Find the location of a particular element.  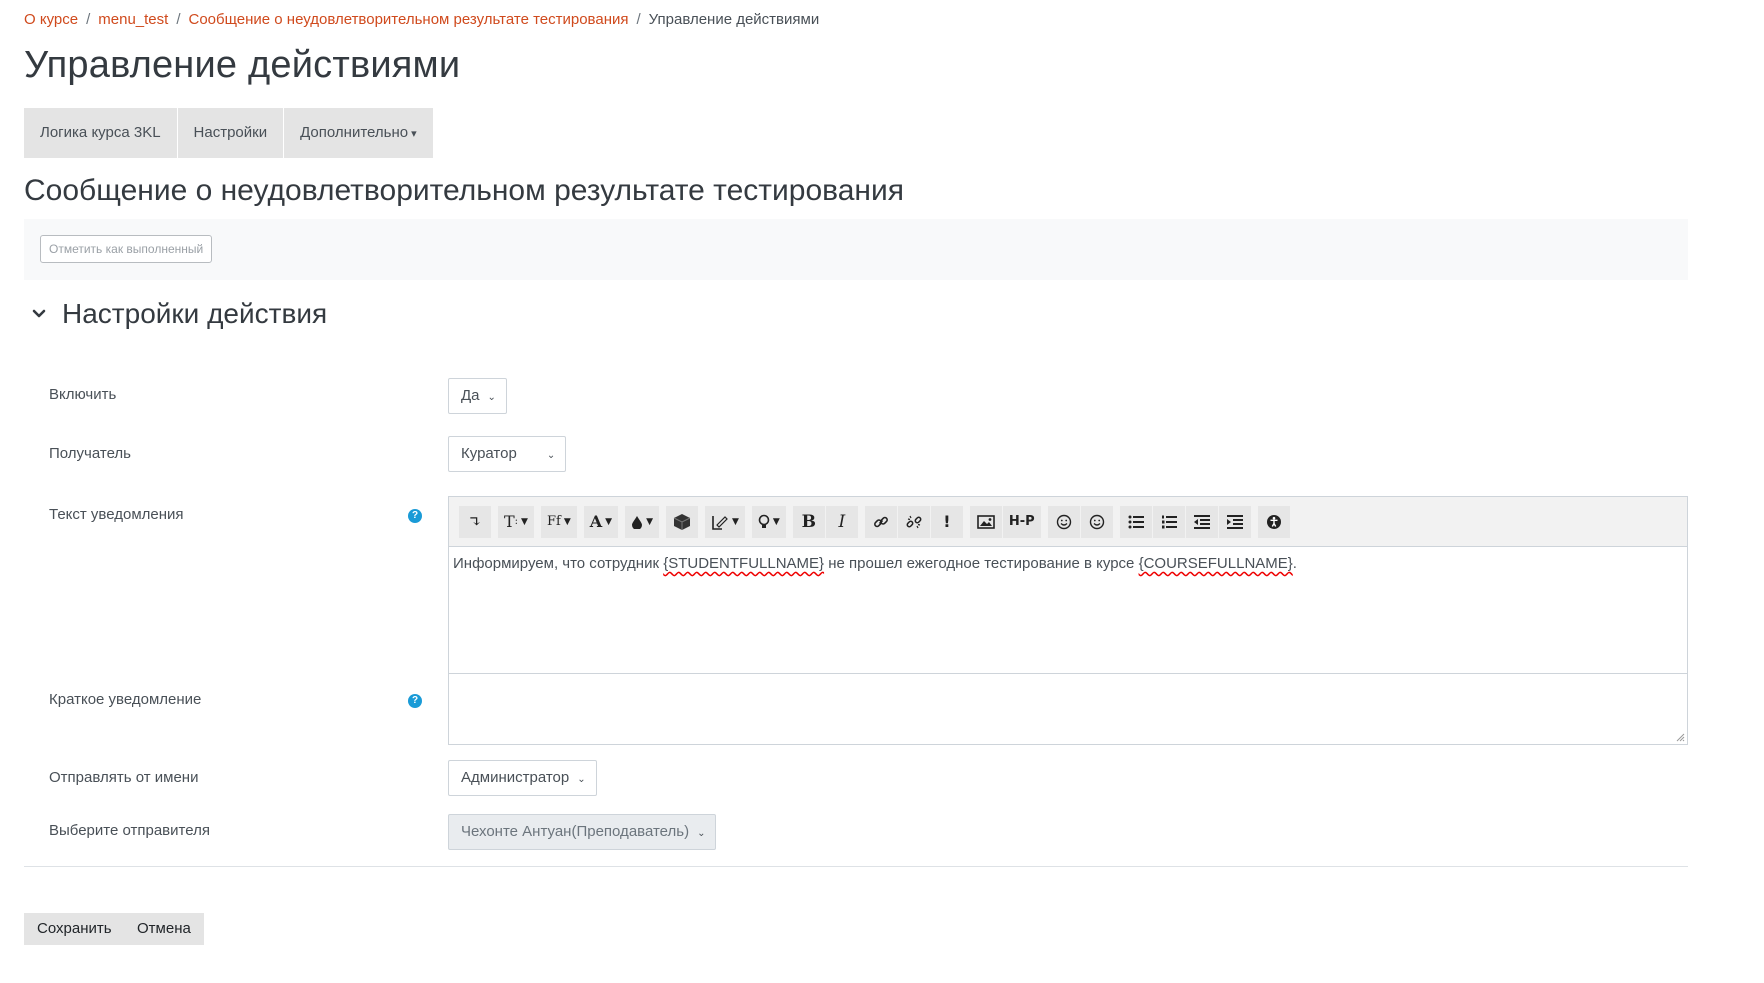

indent-icon is located at coordinates (1234, 521).